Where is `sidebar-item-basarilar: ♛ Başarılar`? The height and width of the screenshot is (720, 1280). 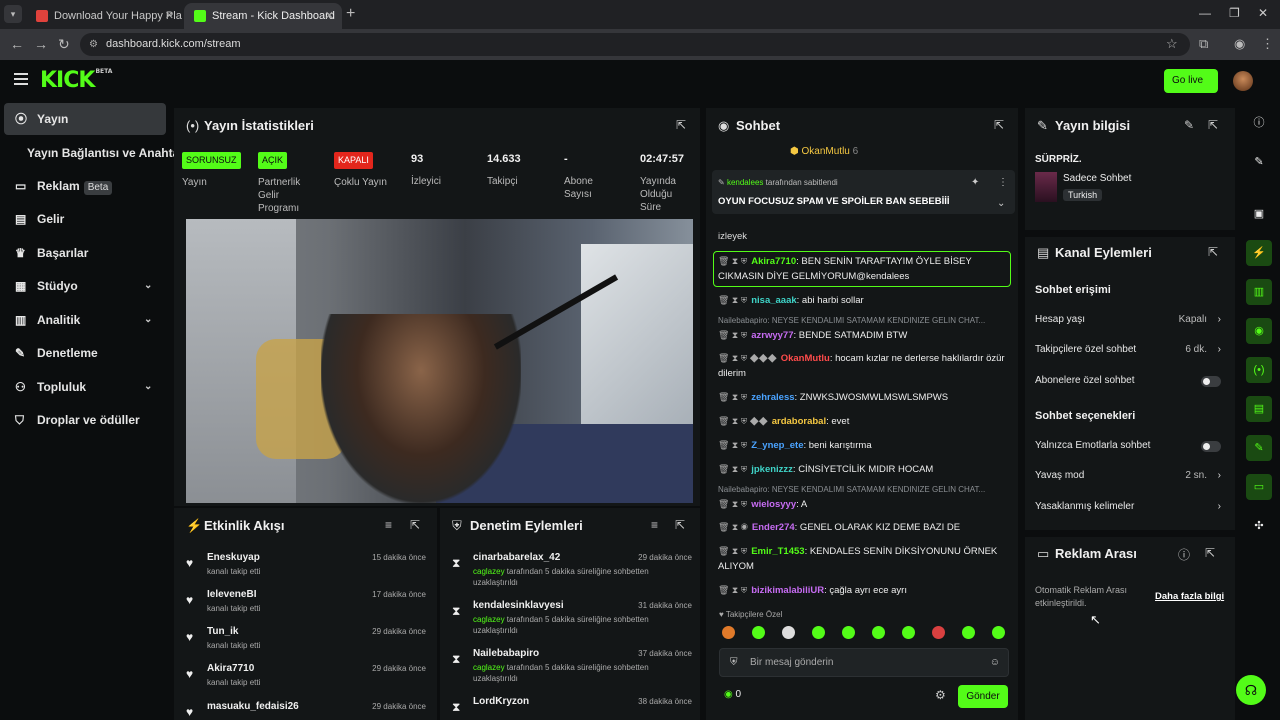 sidebar-item-basarilar: ♛ Başarılar is located at coordinates (85, 253).